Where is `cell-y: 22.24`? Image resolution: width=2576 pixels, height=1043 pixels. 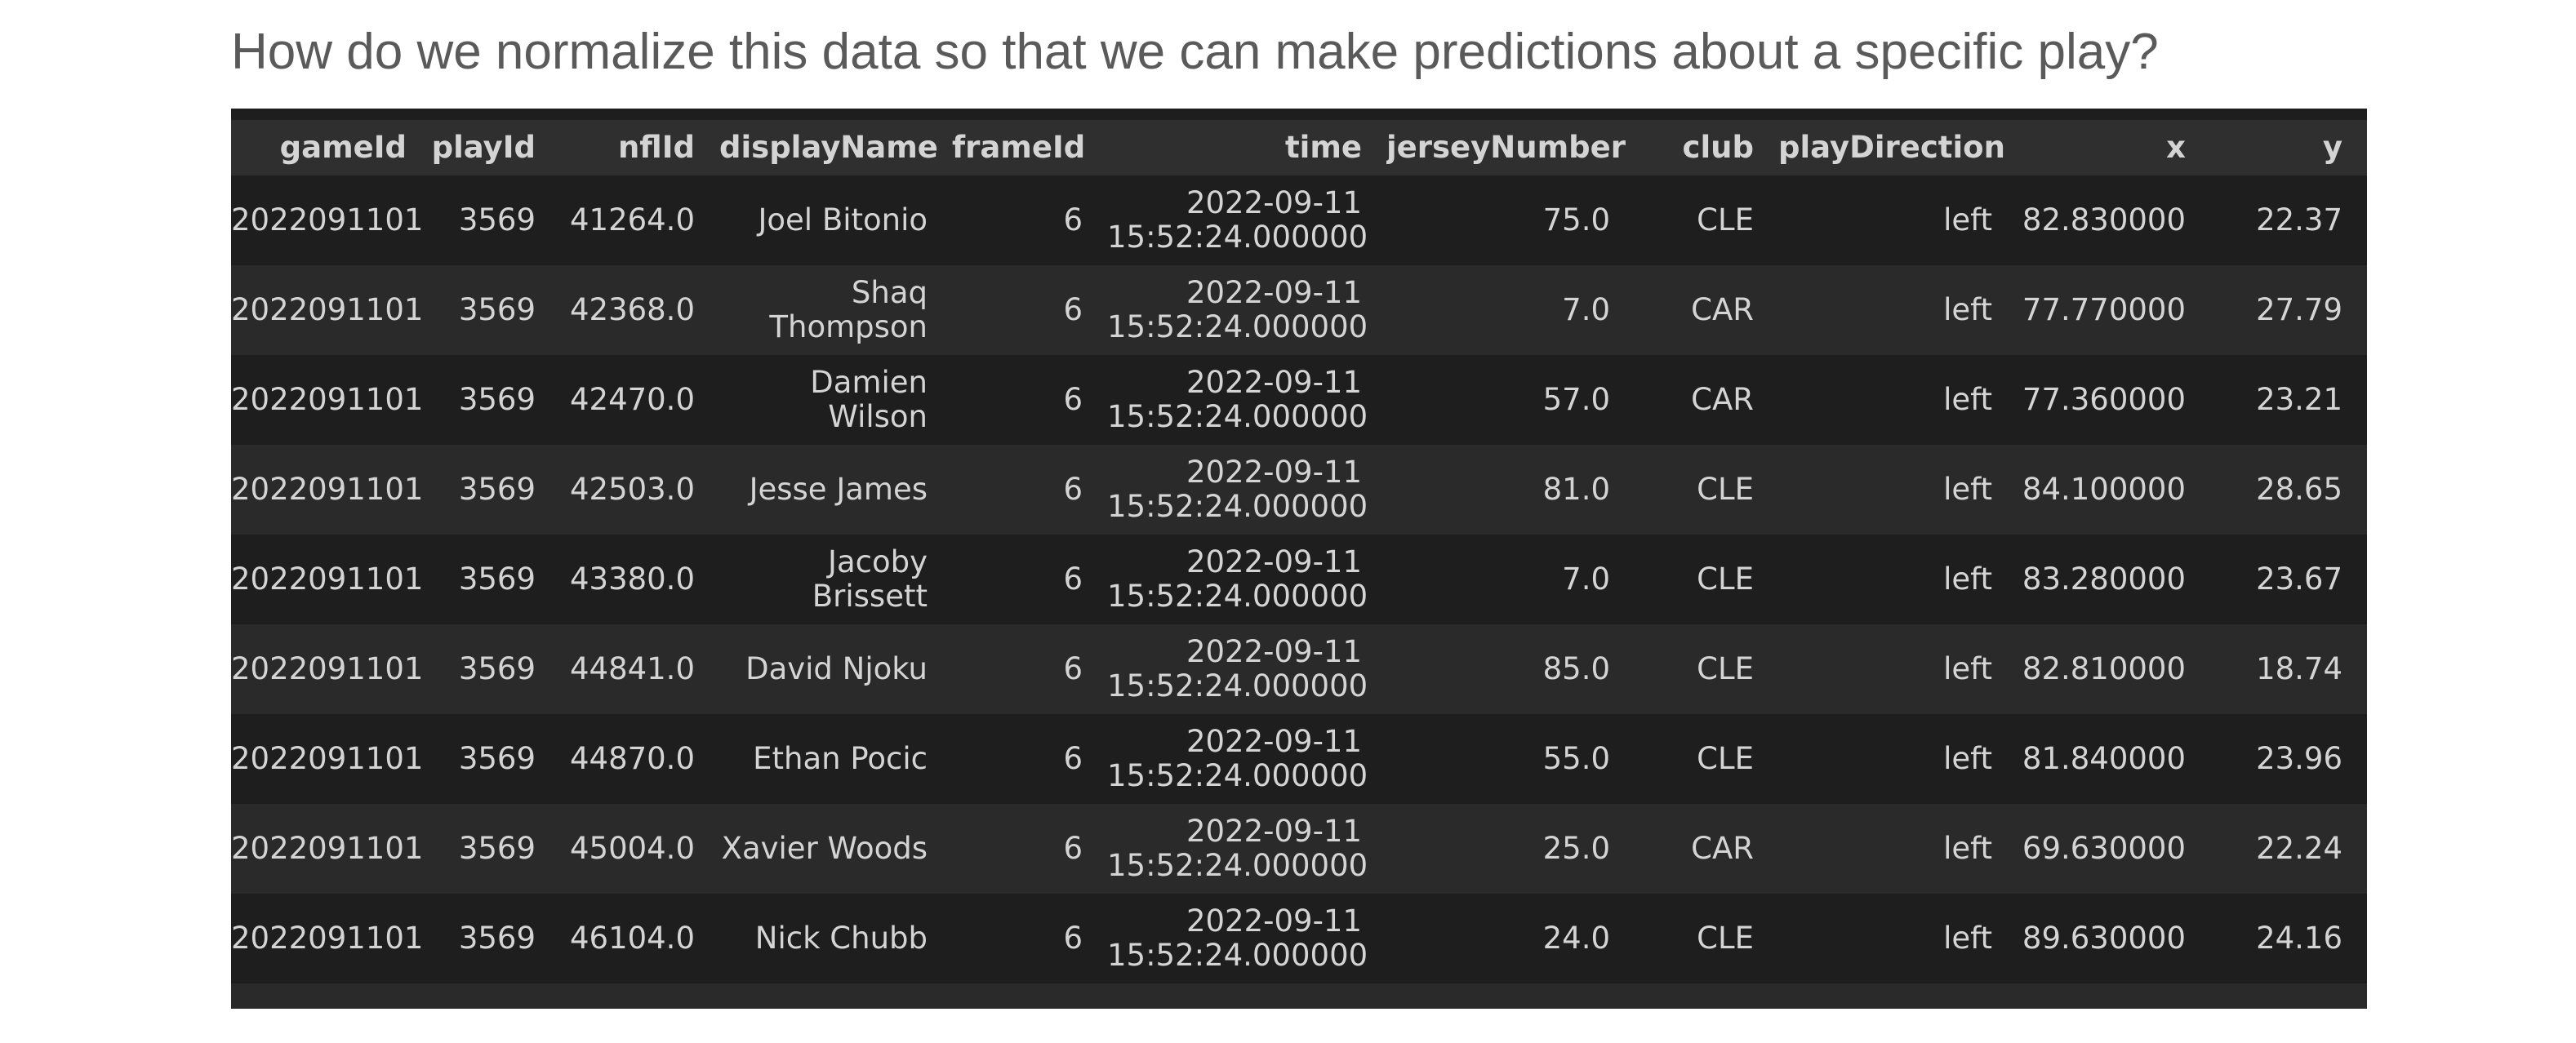 cell-y: 22.24 is located at coordinates (2288, 849).